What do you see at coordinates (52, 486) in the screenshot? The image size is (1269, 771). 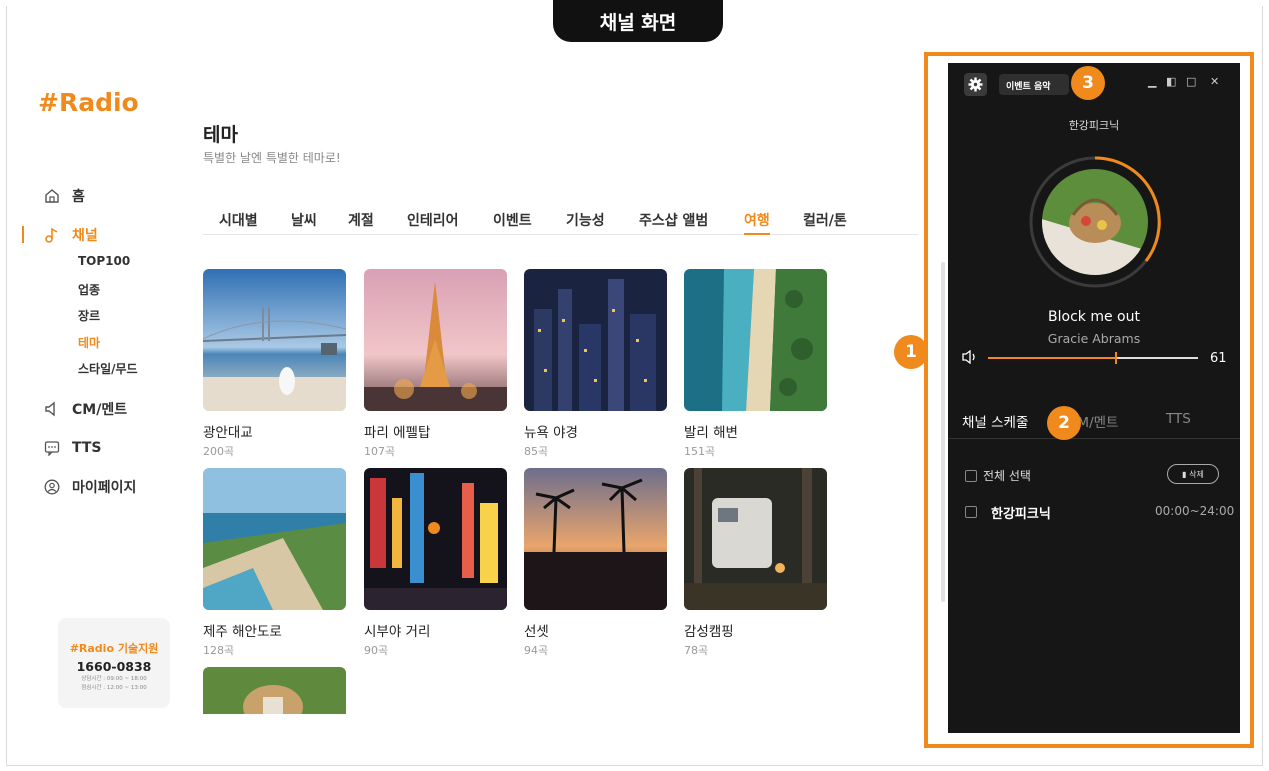 I see `user-icon` at bounding box center [52, 486].